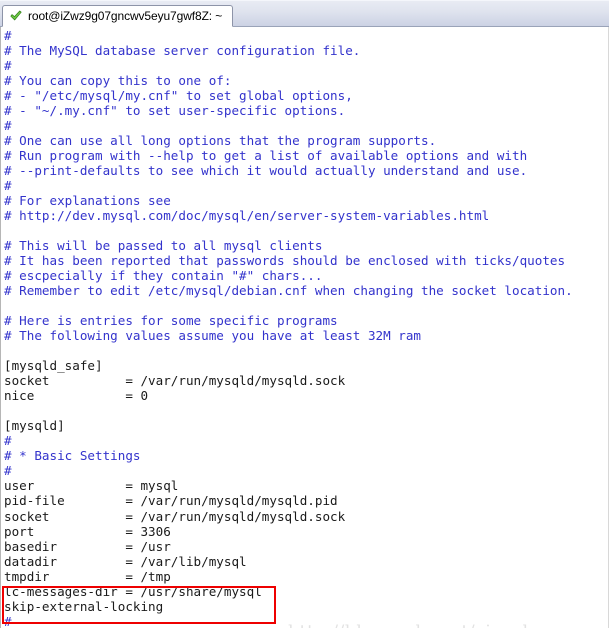 This screenshot has width=609, height=628. What do you see at coordinates (76, 396) in the screenshot?
I see `terminal-line: nice = 0` at bounding box center [76, 396].